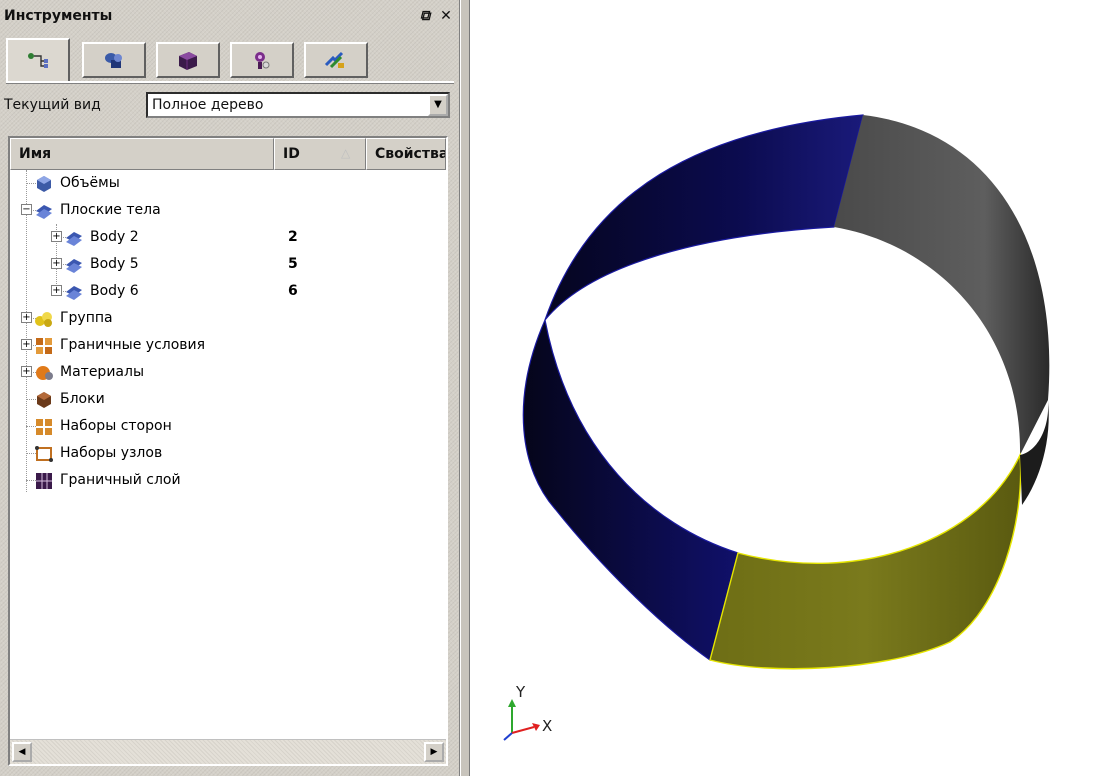 This screenshot has width=1098, height=776. What do you see at coordinates (228, 264) in the screenshot?
I see `tree-item: + Body 5 5` at bounding box center [228, 264].